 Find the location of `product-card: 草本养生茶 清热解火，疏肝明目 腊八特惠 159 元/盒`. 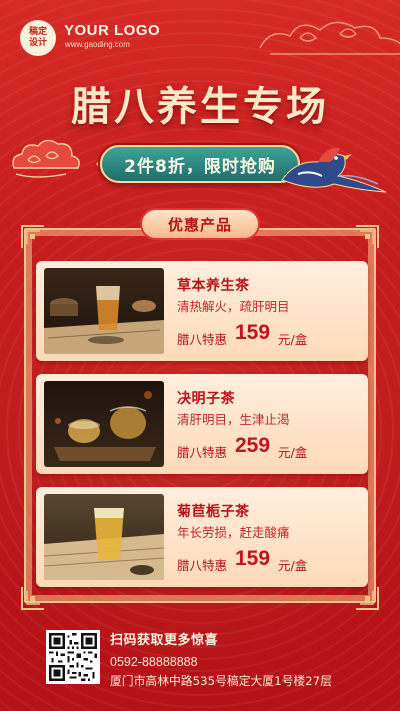

product-card: 草本养生茶 清热解火，疏肝明目 腊八特惠 159 元/盒 is located at coordinates (202, 311).